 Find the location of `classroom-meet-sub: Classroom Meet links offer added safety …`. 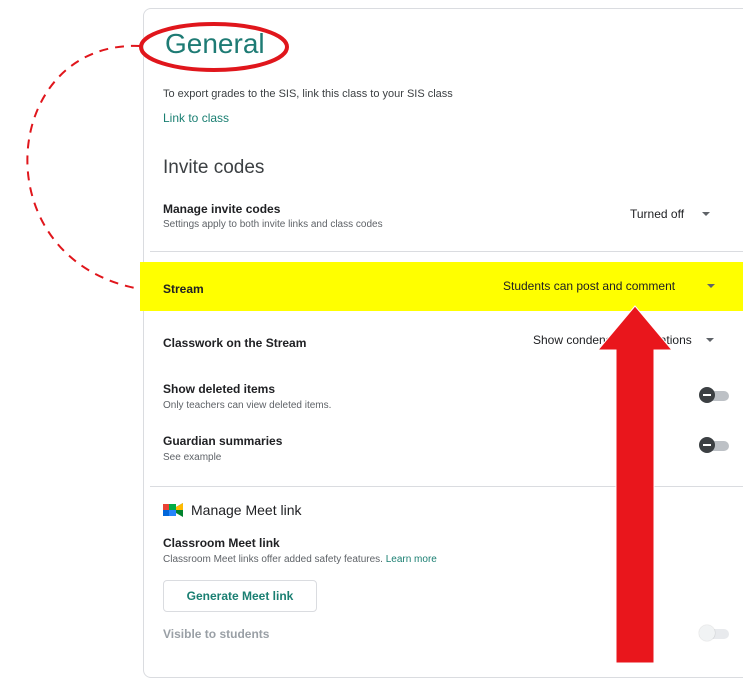

classroom-meet-sub: Classroom Meet links offer added safety … is located at coordinates (300, 559).